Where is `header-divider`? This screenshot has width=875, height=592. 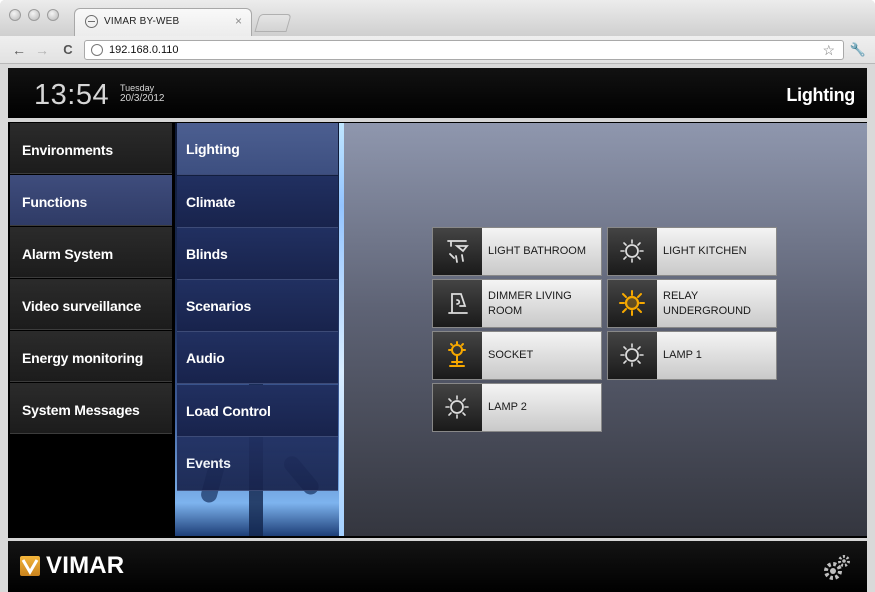
header-divider is located at coordinates (437, 120).